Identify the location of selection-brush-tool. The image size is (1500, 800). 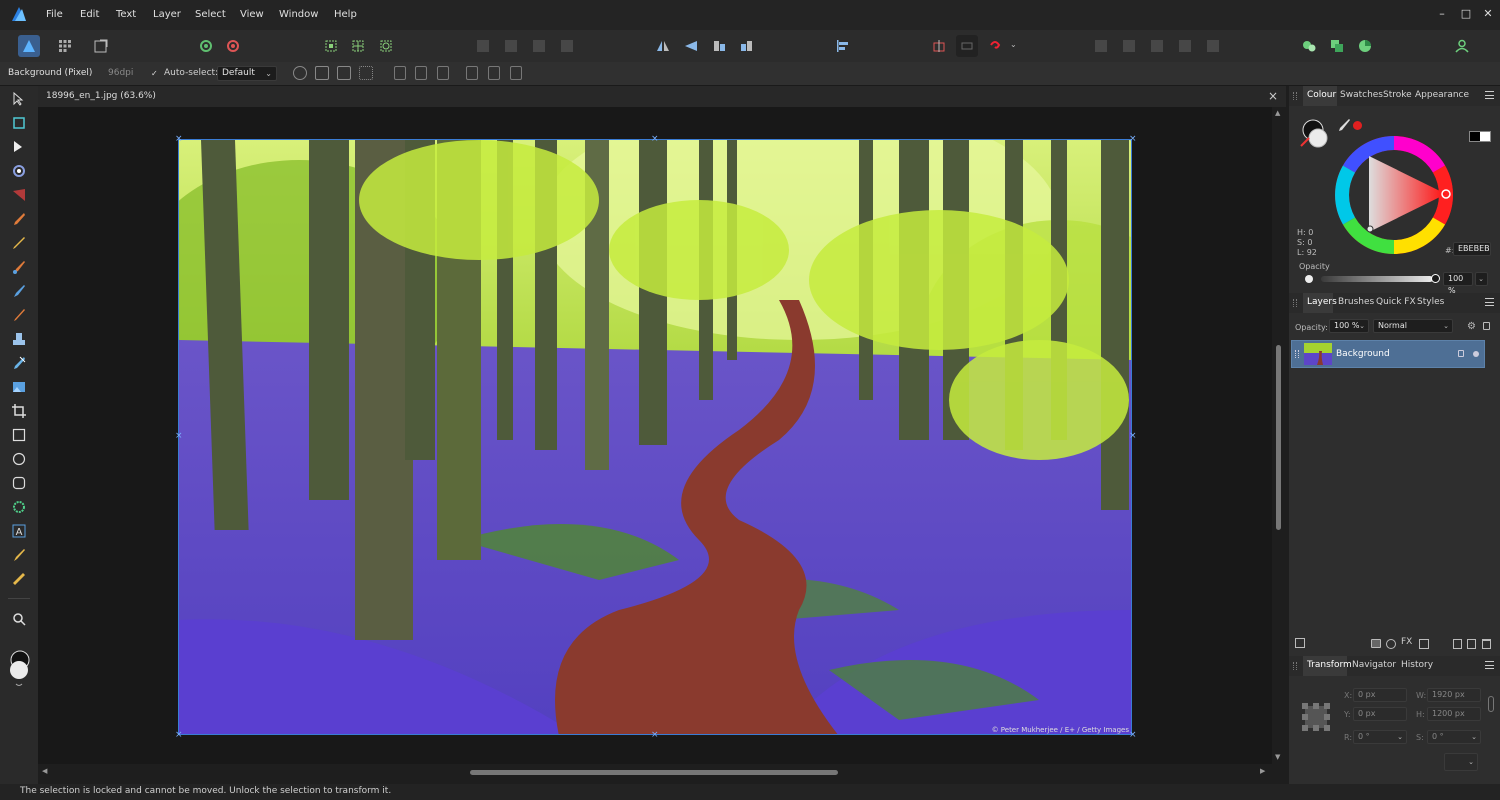
(19, 171).